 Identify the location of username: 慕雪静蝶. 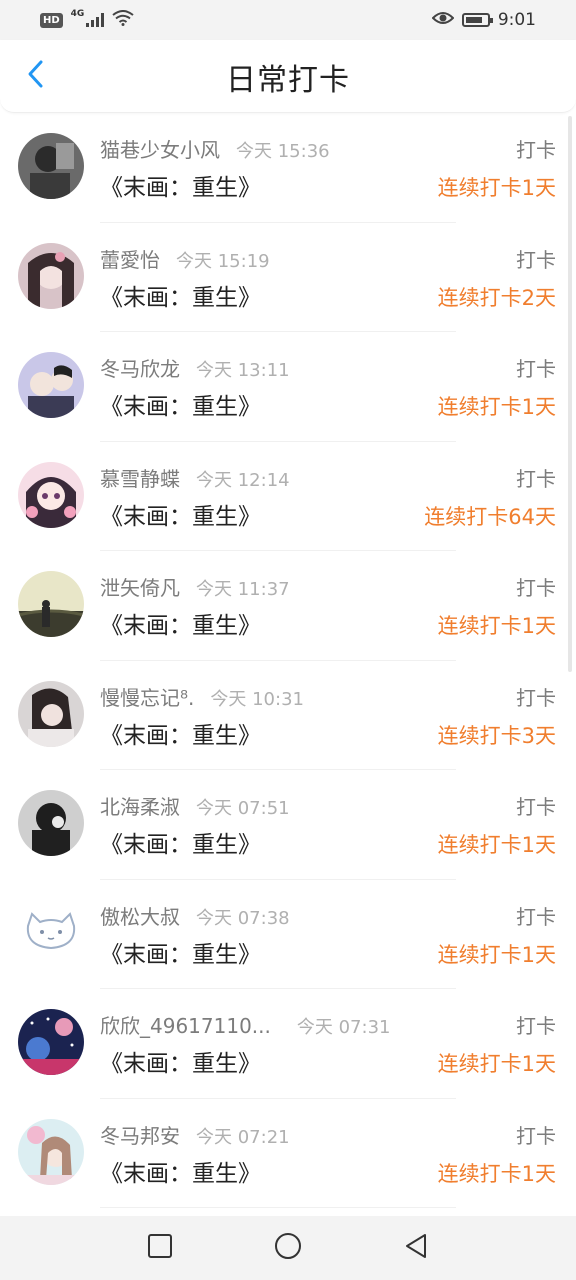
(140, 479).